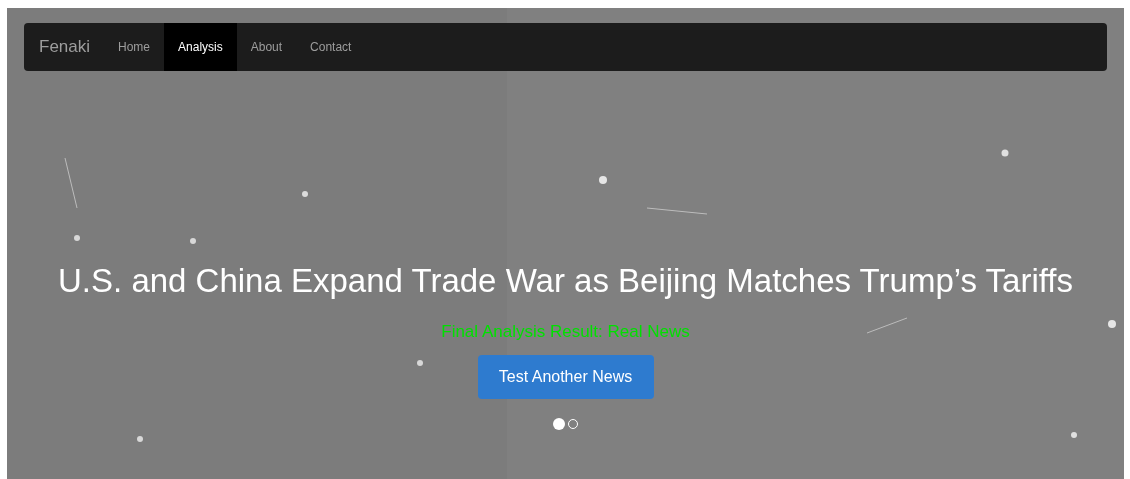 This screenshot has height=479, width=1130. I want to click on nav-link: Contact, so click(331, 47).